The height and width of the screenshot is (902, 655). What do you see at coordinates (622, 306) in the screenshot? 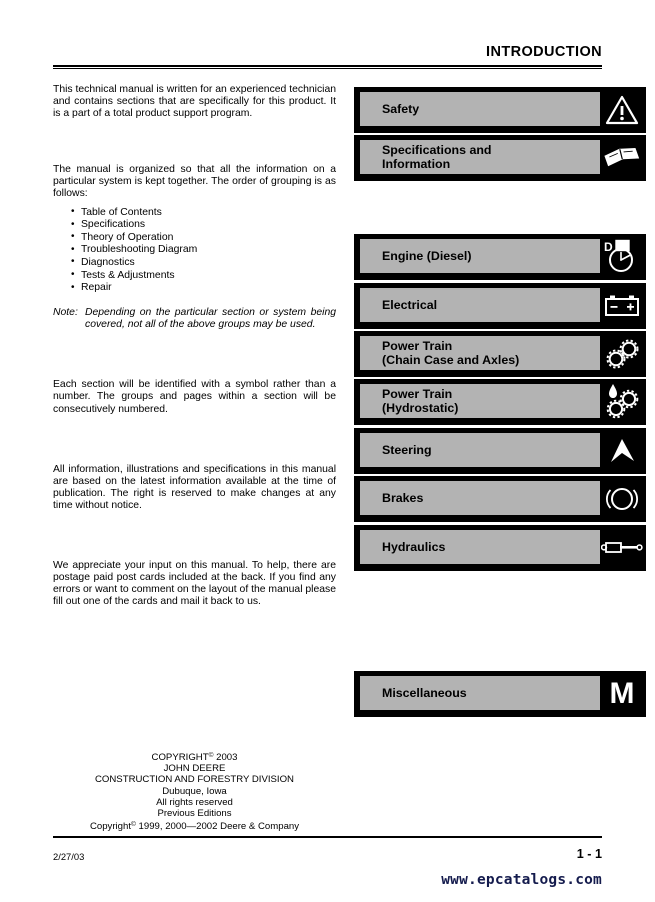
I see `battery-icon` at bounding box center [622, 306].